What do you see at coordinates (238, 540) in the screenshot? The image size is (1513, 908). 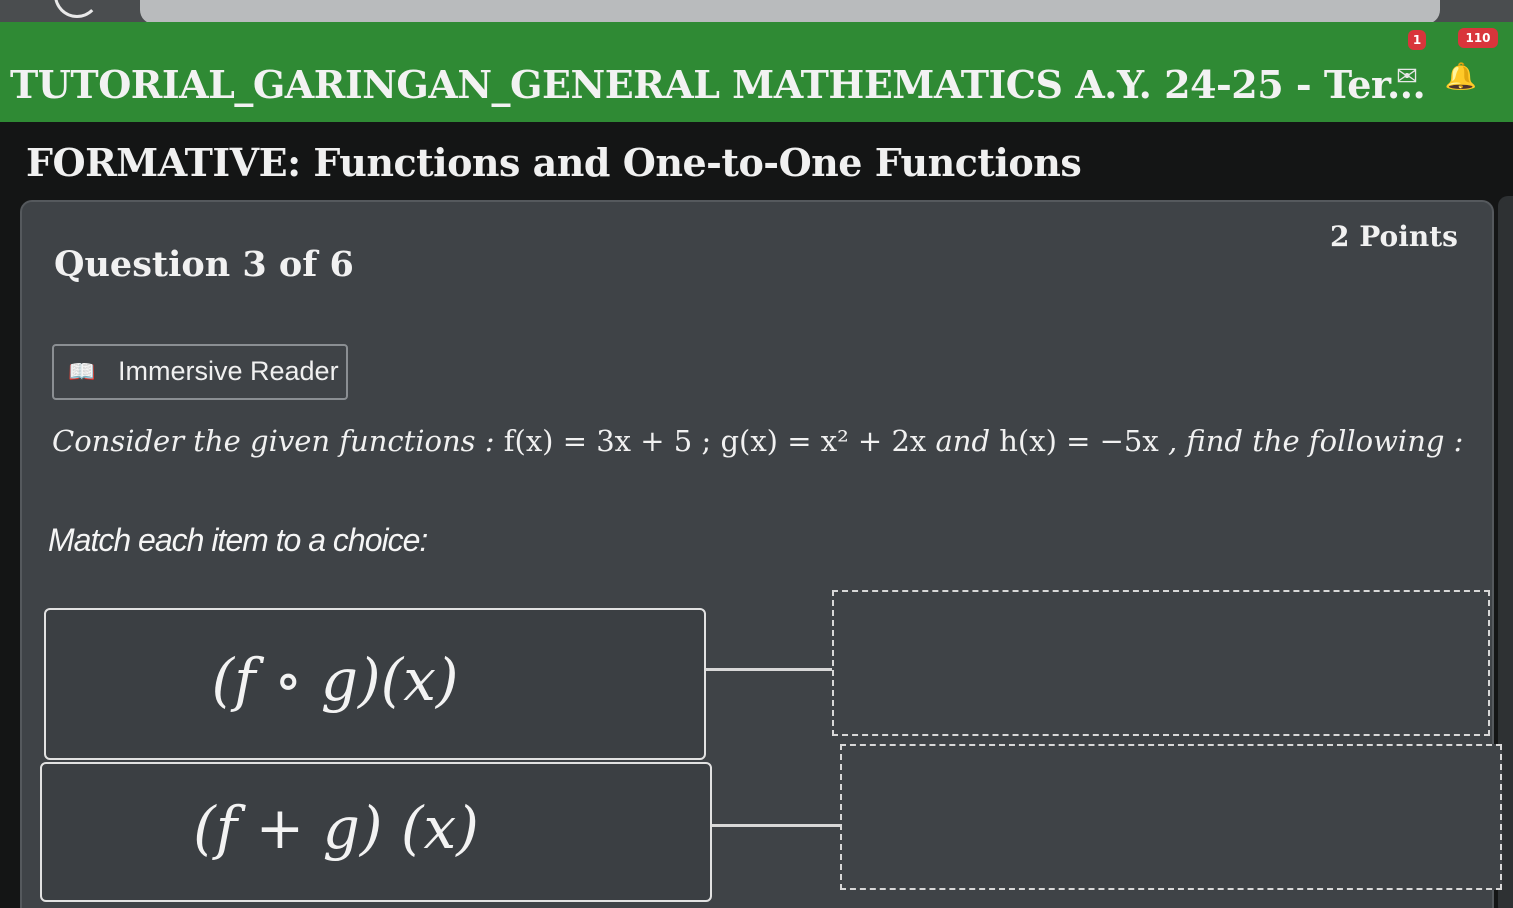 I see `match-instruction: Match each item to a choice:` at bounding box center [238, 540].